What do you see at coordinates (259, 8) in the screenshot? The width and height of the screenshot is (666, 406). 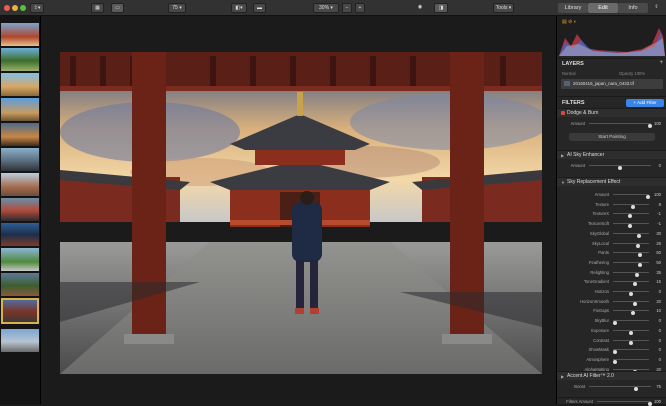 I see `compare-button: ▬` at bounding box center [259, 8].